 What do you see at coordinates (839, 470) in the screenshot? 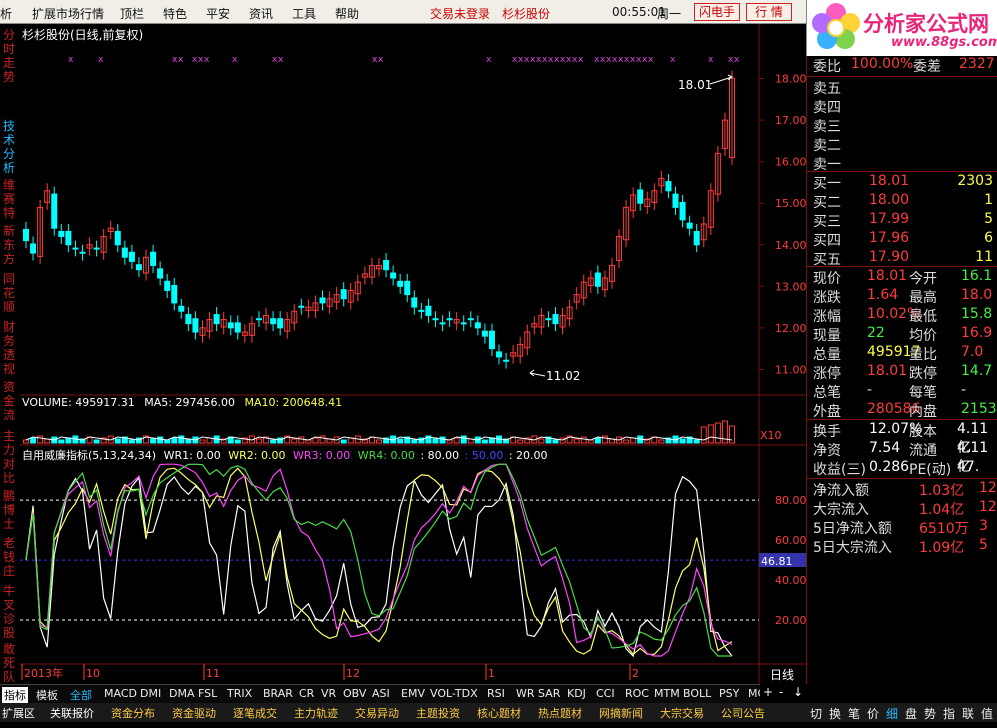
I see `stat2-label: 收益(三)` at bounding box center [839, 470].